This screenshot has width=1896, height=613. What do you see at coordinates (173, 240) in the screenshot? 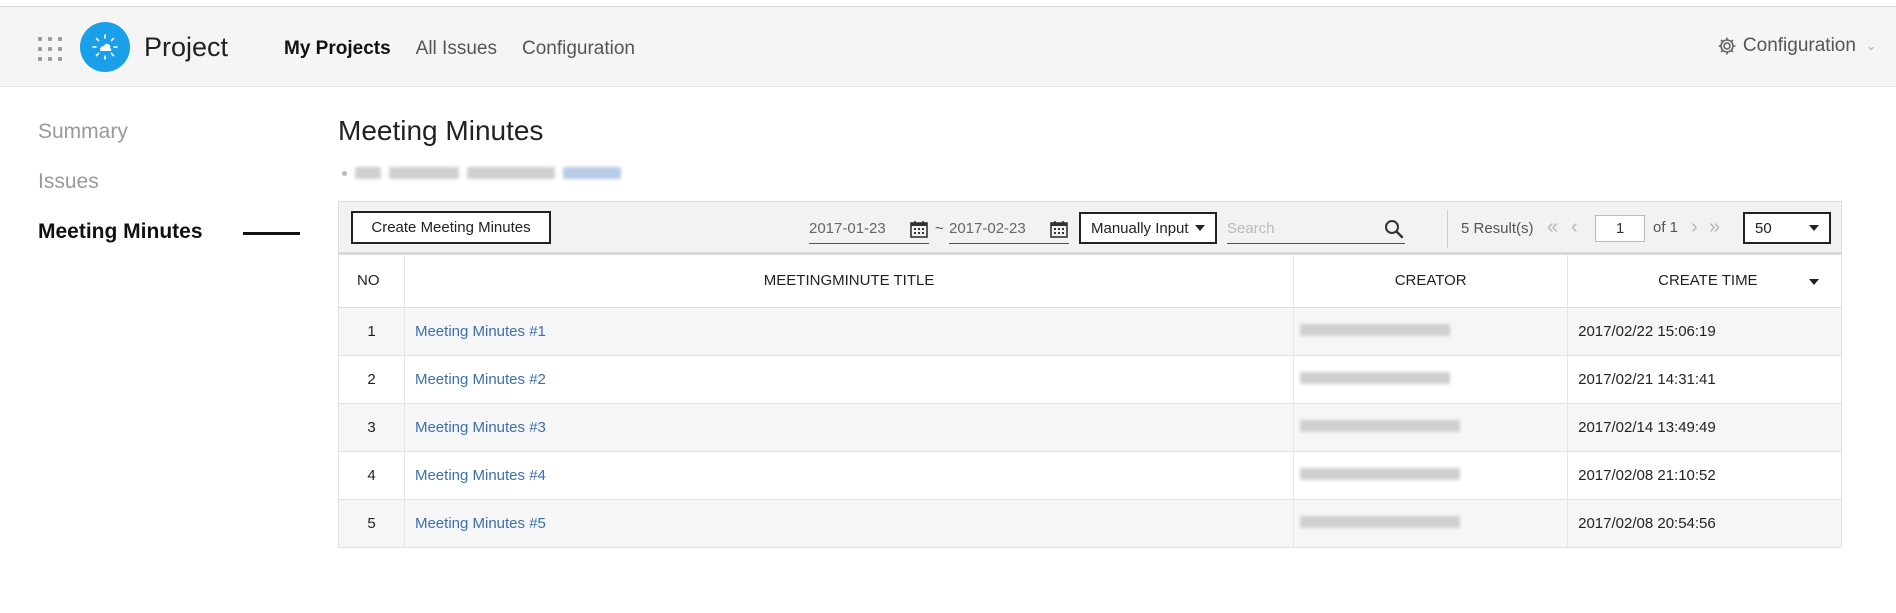
I see `sidebar-item-meeting-minutes: Meeting Minutes` at bounding box center [173, 240].